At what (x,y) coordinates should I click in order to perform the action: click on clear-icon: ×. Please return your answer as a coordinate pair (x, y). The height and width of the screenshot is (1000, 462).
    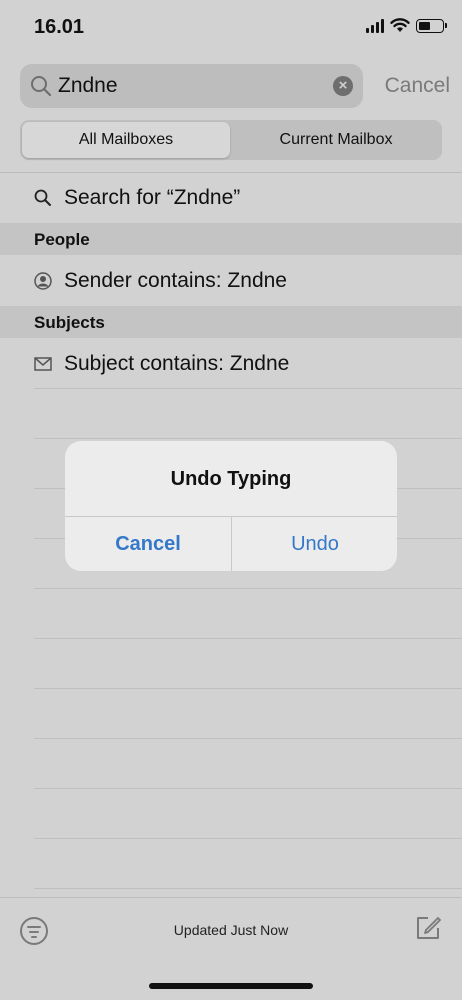
    Looking at the image, I should click on (343, 86).